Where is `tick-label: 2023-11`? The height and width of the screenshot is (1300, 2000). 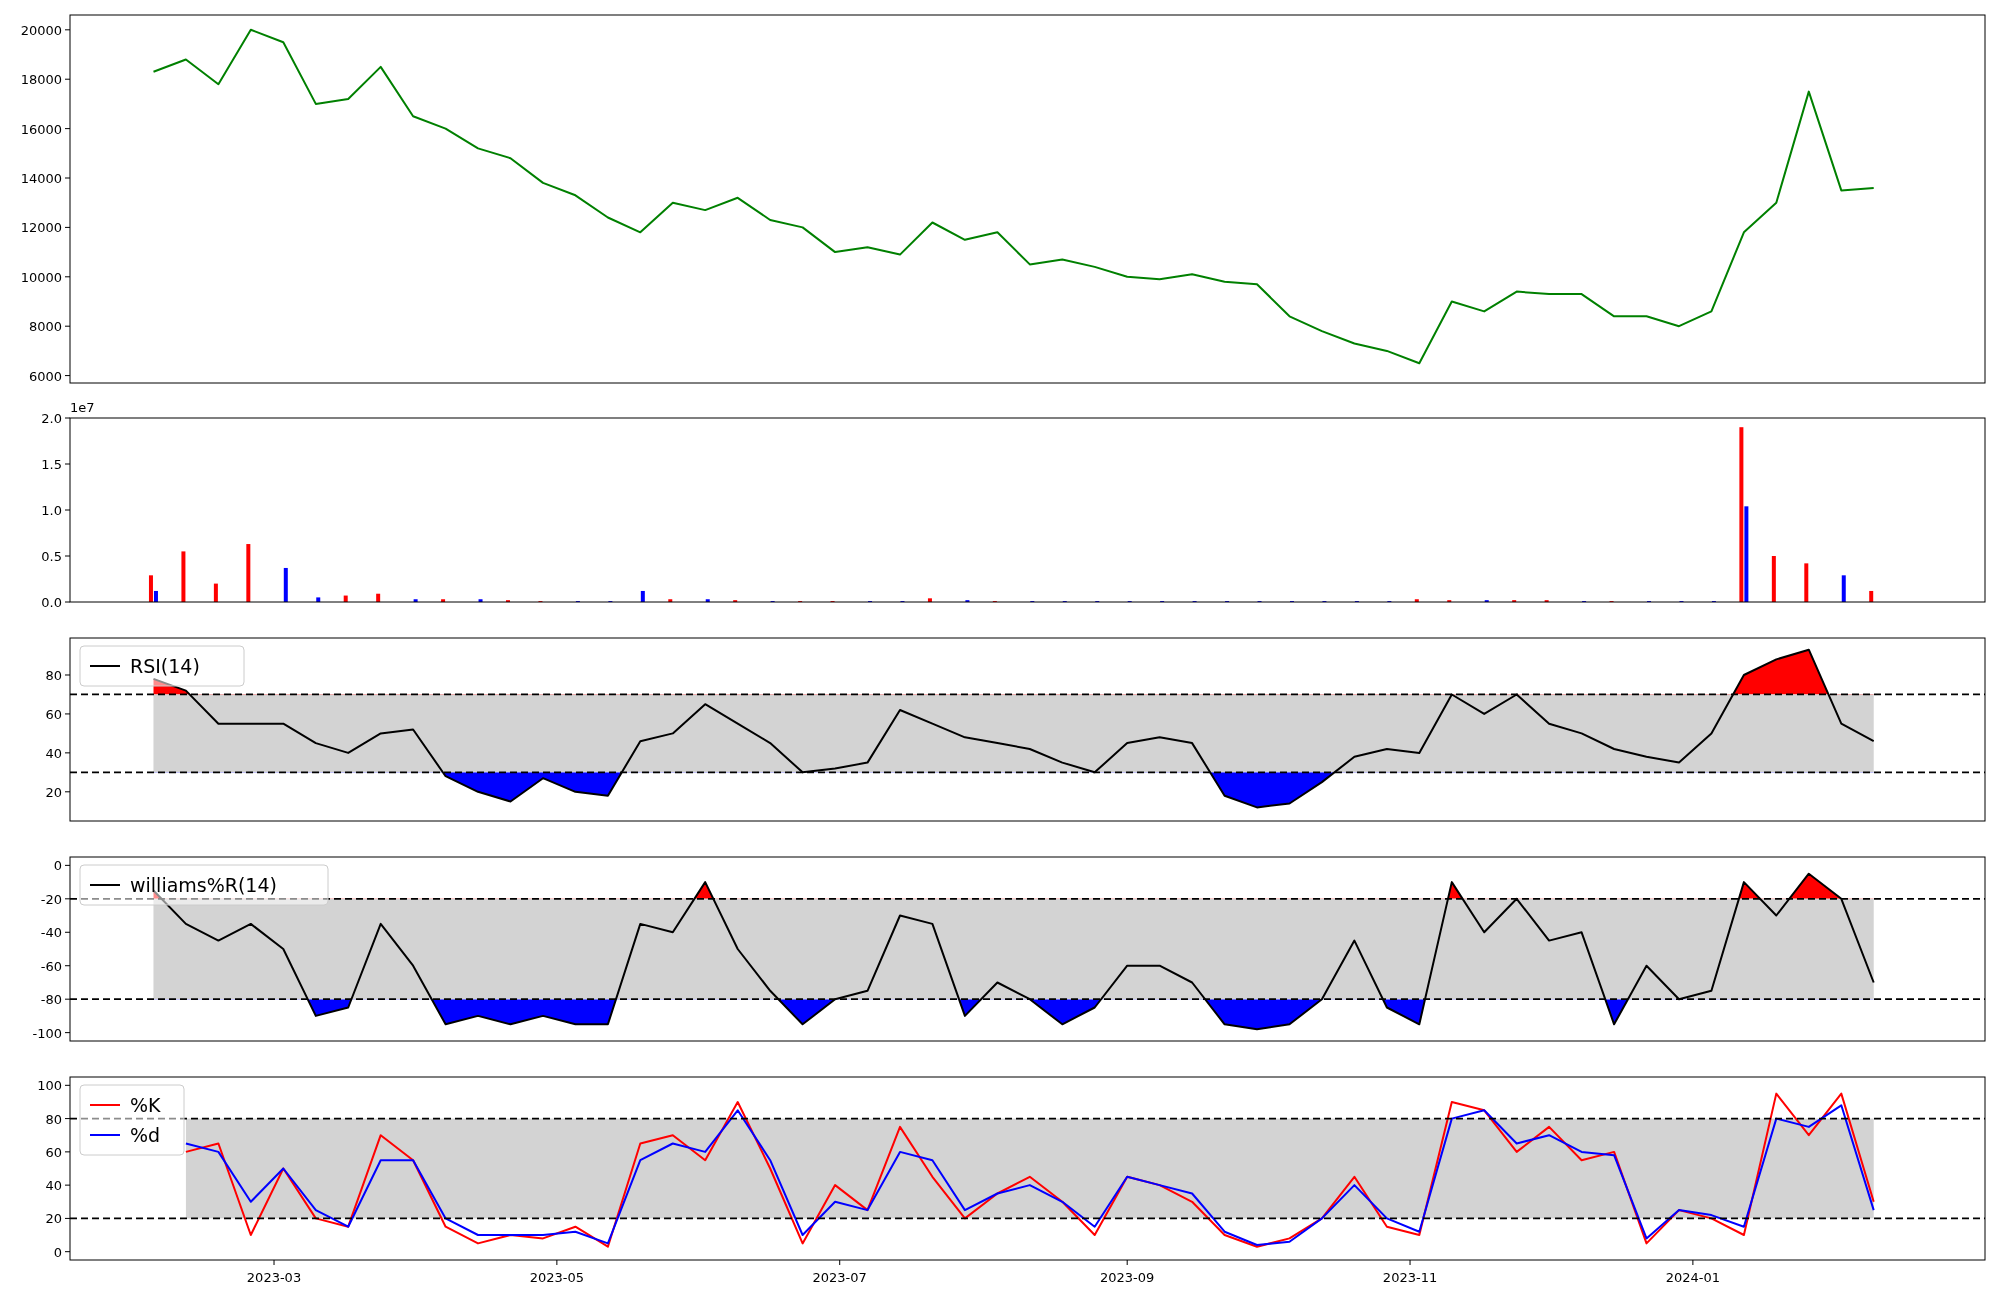 tick-label: 2023-11 is located at coordinates (1410, 1277).